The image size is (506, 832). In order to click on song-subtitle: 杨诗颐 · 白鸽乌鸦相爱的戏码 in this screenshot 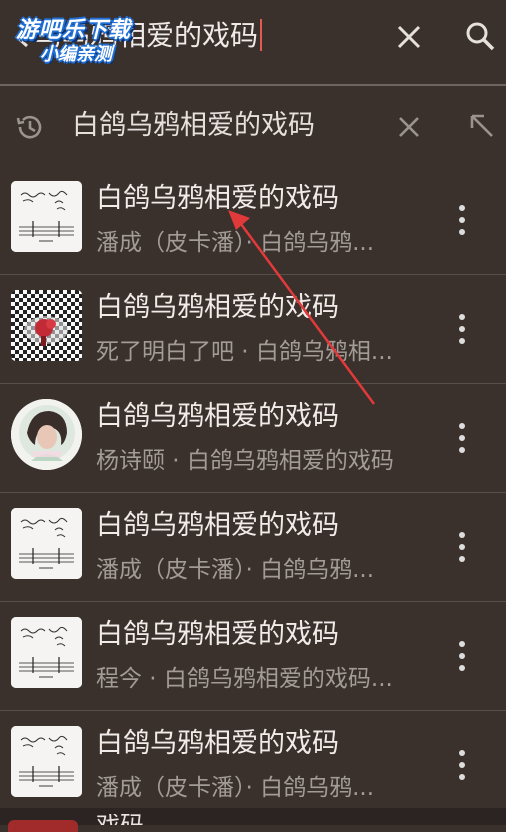, I will do `click(245, 461)`.